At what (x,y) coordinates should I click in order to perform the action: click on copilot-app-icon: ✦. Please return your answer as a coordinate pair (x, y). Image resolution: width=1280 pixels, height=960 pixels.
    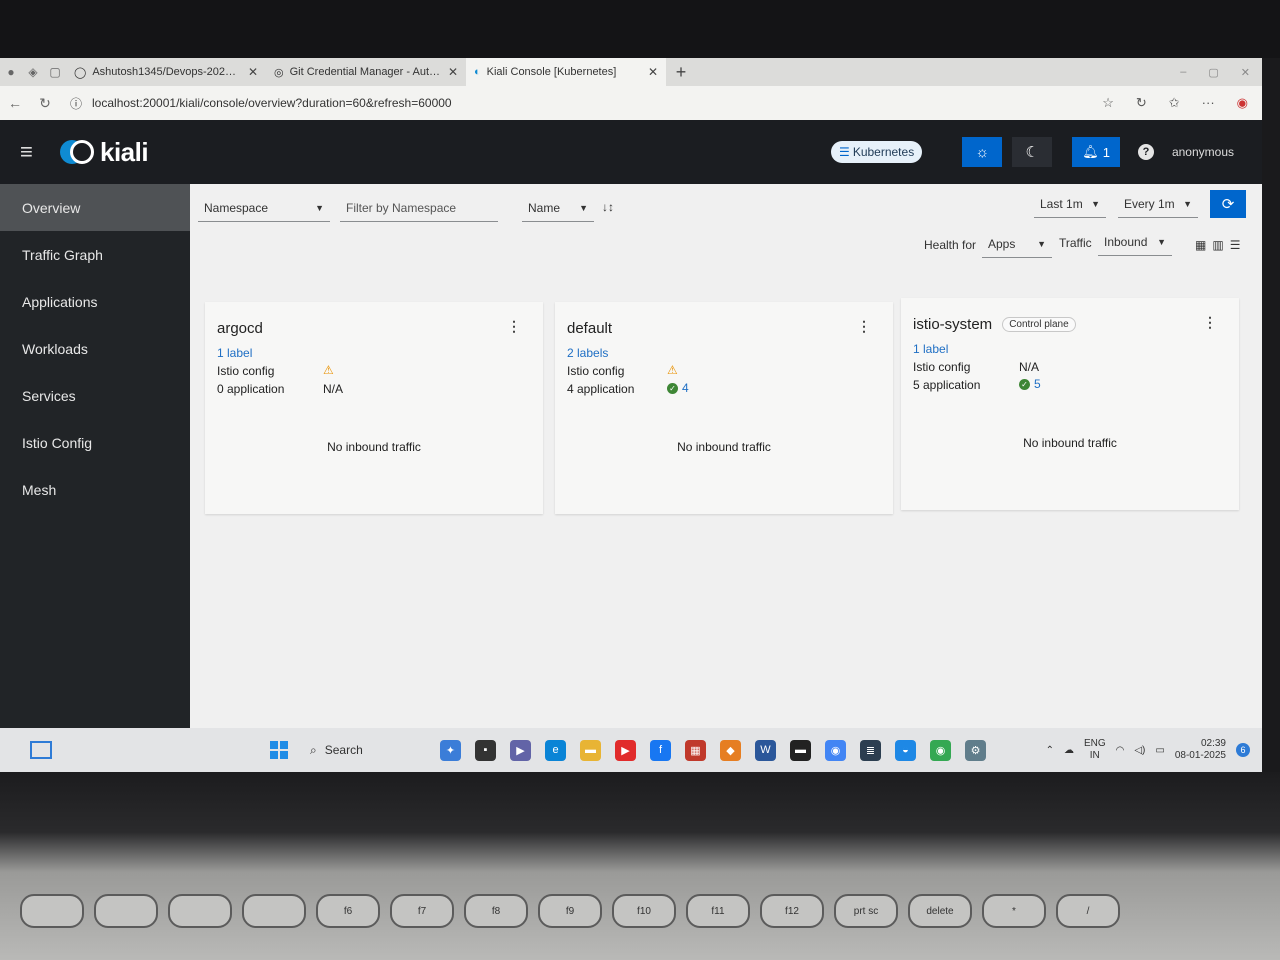
    Looking at the image, I should click on (450, 750).